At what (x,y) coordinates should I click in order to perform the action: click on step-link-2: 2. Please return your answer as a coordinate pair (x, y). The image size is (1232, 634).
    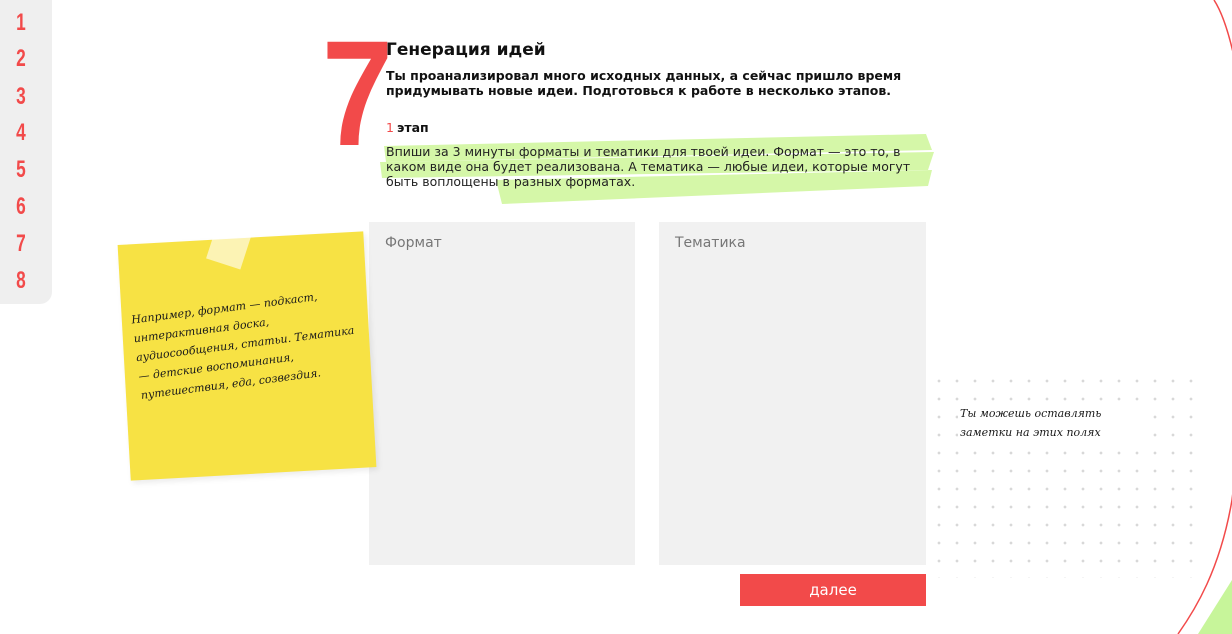
    Looking at the image, I should click on (21, 59).